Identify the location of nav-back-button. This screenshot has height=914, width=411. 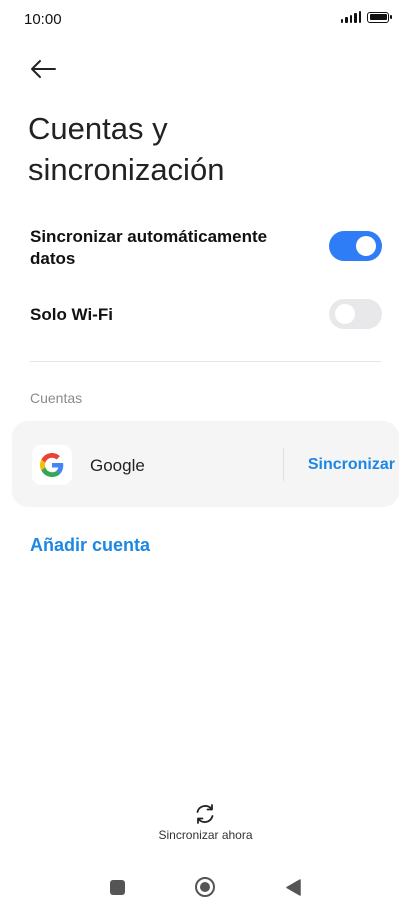
(293, 887).